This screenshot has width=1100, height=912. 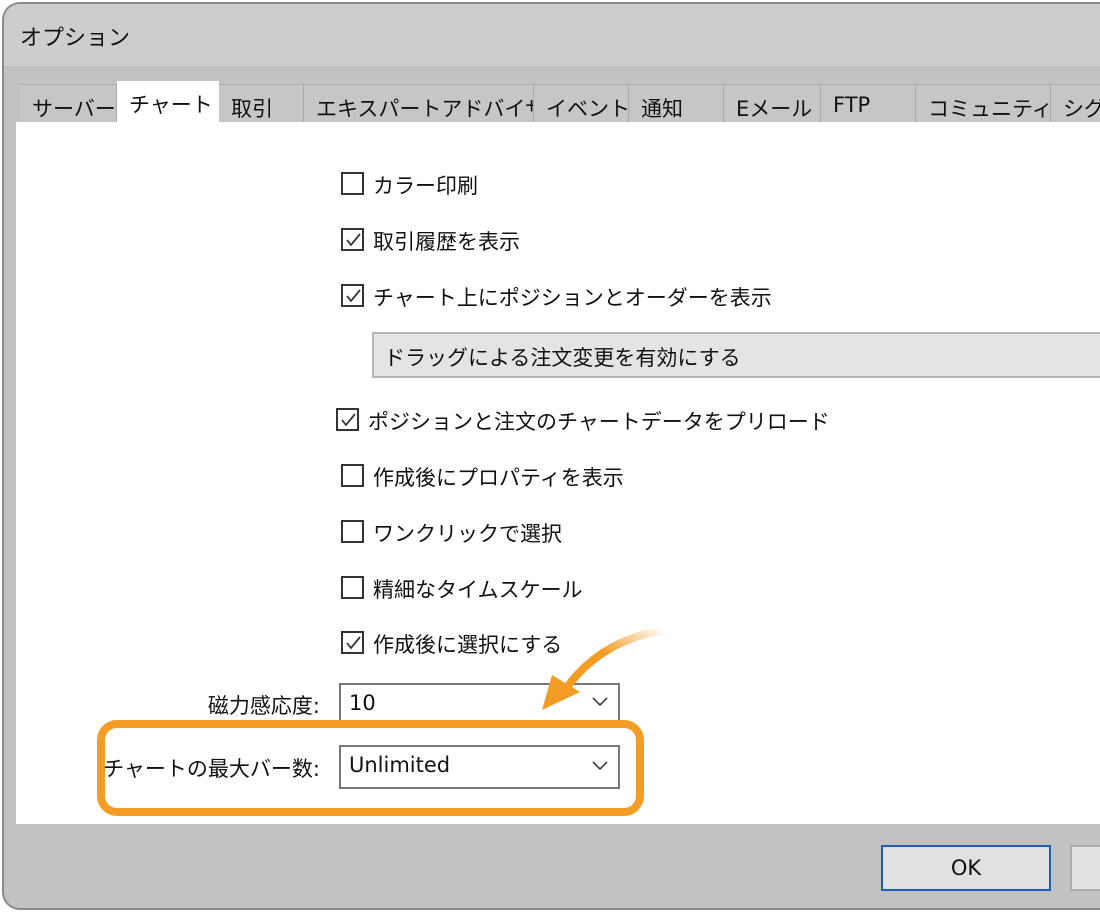 I want to click on drag-modify-orders-option: ドラッグによる注文変更を有効にする, so click(x=736, y=355).